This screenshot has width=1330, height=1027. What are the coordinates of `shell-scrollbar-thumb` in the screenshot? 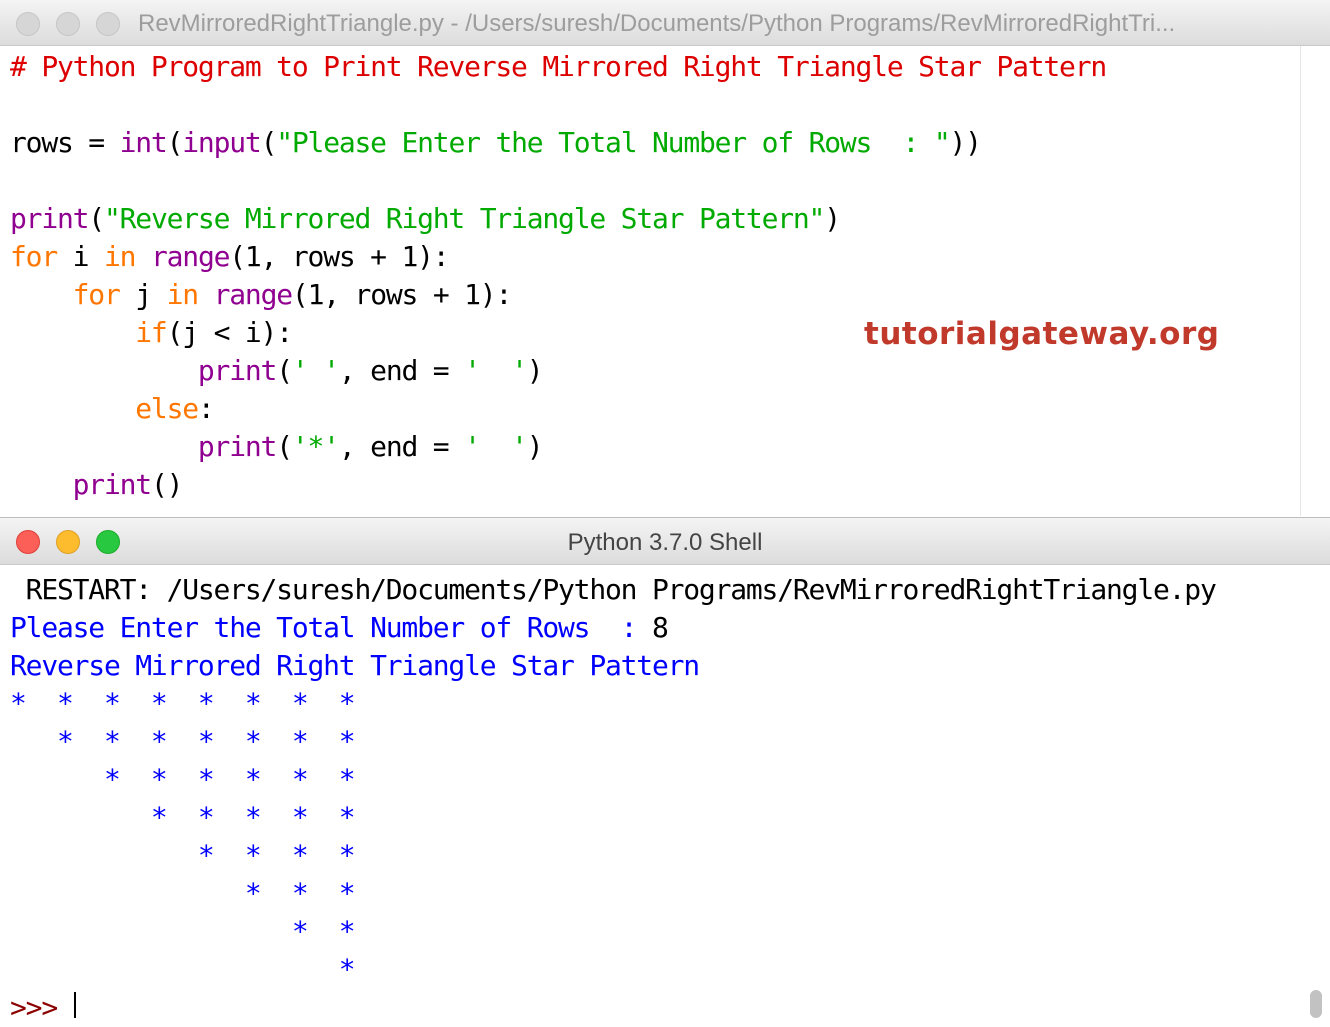 It's located at (1316, 1004).